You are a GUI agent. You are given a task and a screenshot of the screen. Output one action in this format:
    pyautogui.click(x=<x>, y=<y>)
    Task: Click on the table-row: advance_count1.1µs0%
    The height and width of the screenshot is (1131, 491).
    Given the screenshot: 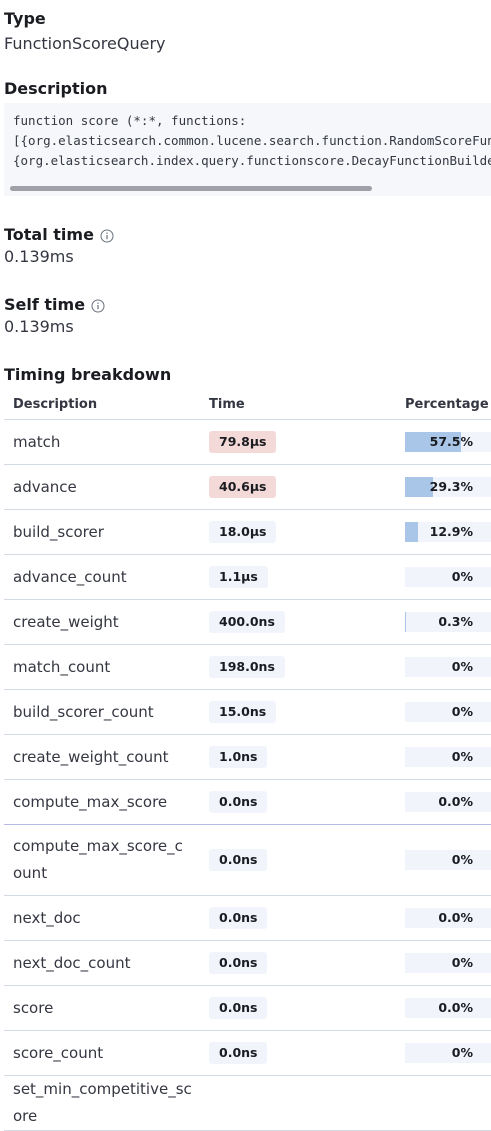 What is the action you would take?
    pyautogui.click(x=247, y=577)
    